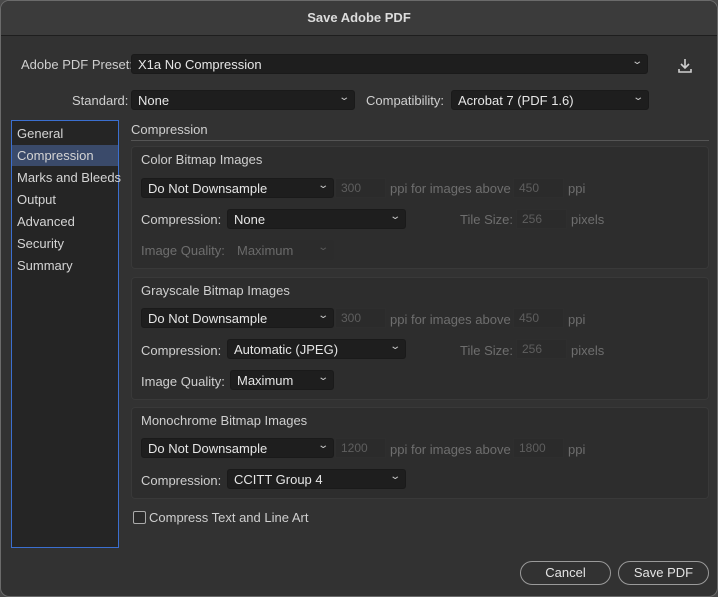  What do you see at coordinates (183, 381) in the screenshot?
I see `grayscale-quality-label: Image Quality:` at bounding box center [183, 381].